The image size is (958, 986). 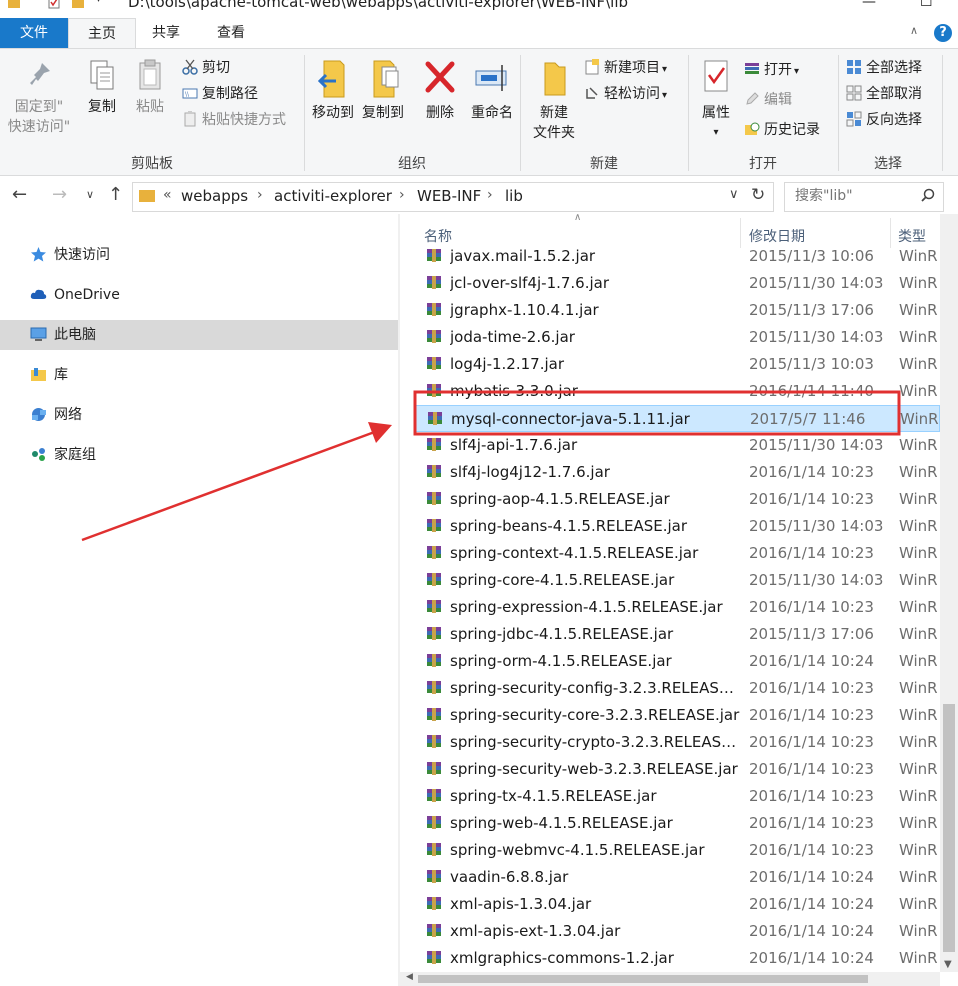 What do you see at coordinates (914, 30) in the screenshot?
I see `collapse-ribbon-icon: ∧` at bounding box center [914, 30].